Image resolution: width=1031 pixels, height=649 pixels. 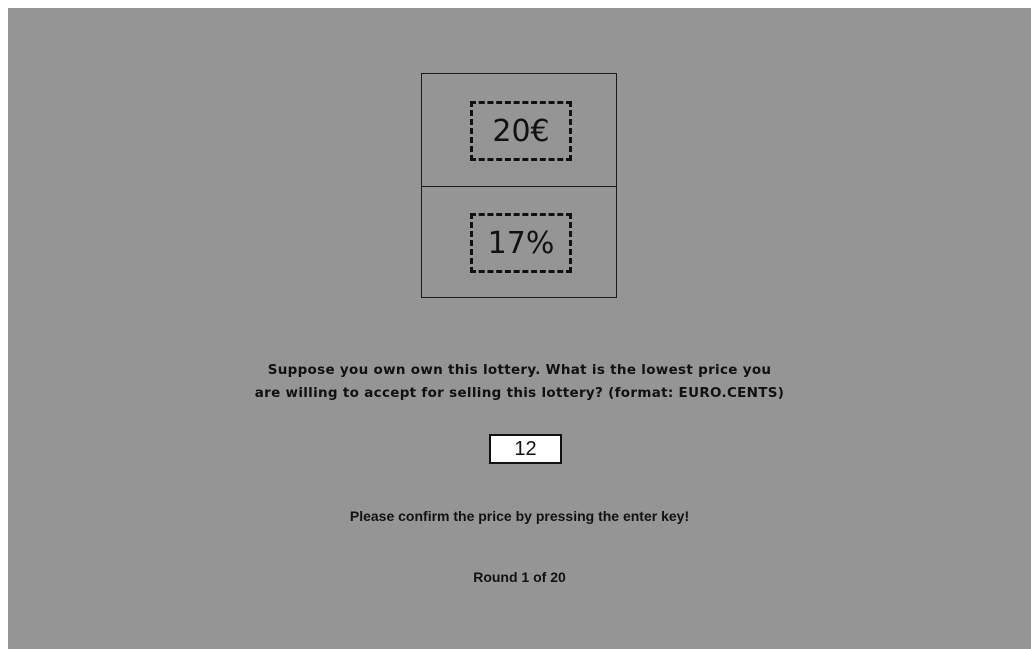 I want to click on lottery-prize-value: 20€, so click(x=521, y=131).